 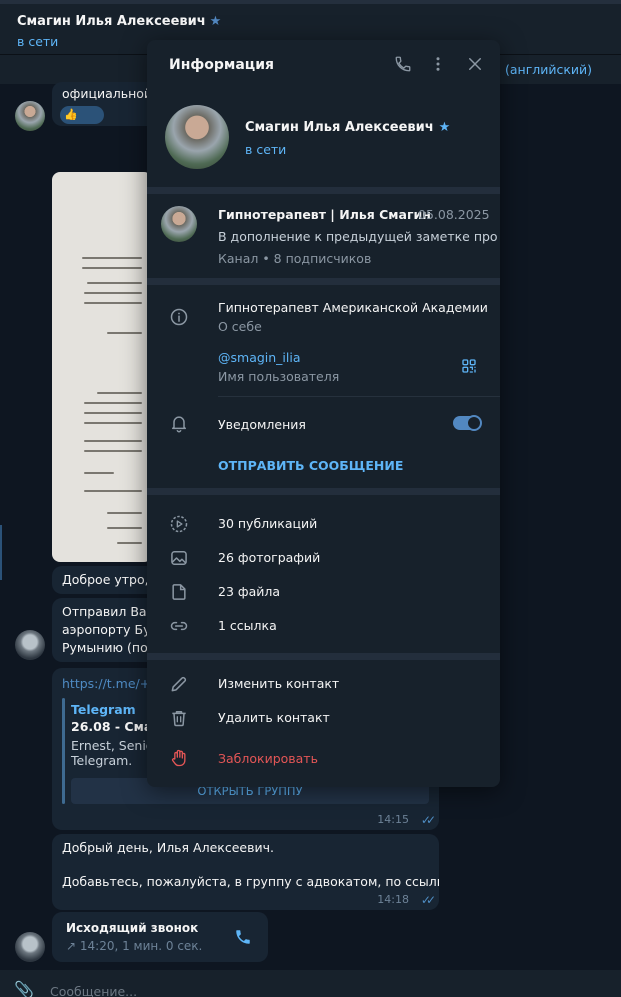 I want to click on document-image, so click(x=102, y=367).